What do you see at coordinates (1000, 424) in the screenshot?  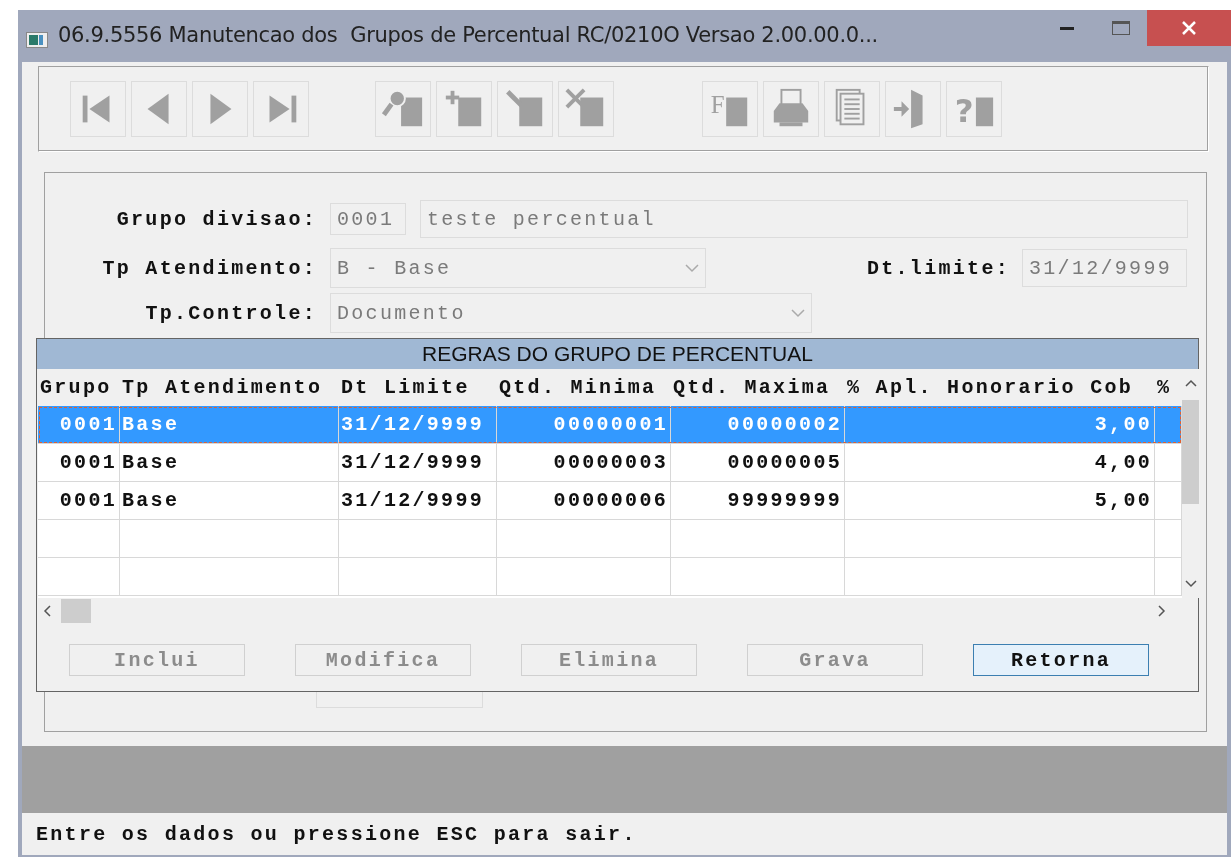 I see `table-cell: 3,00` at bounding box center [1000, 424].